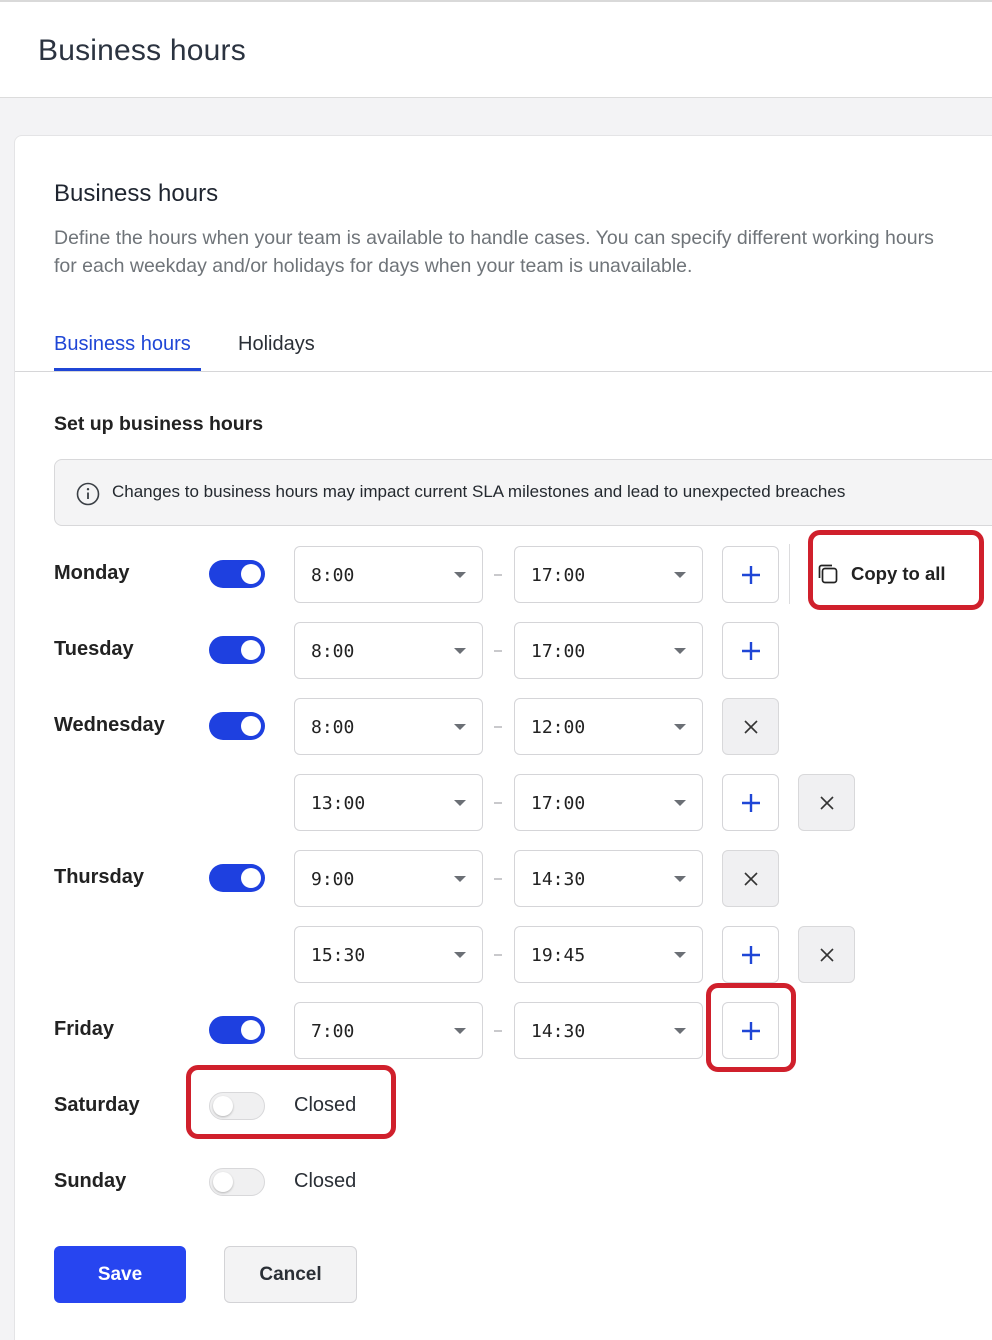 The image size is (992, 1340). I want to click on start-time-select-thursday: 9:00, so click(388, 878).